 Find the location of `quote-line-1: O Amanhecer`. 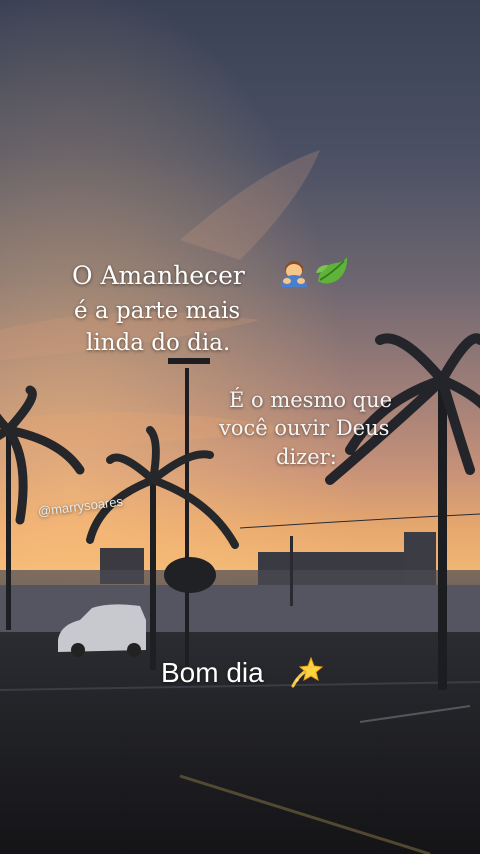

quote-line-1: O Amanhecer is located at coordinates (158, 275).